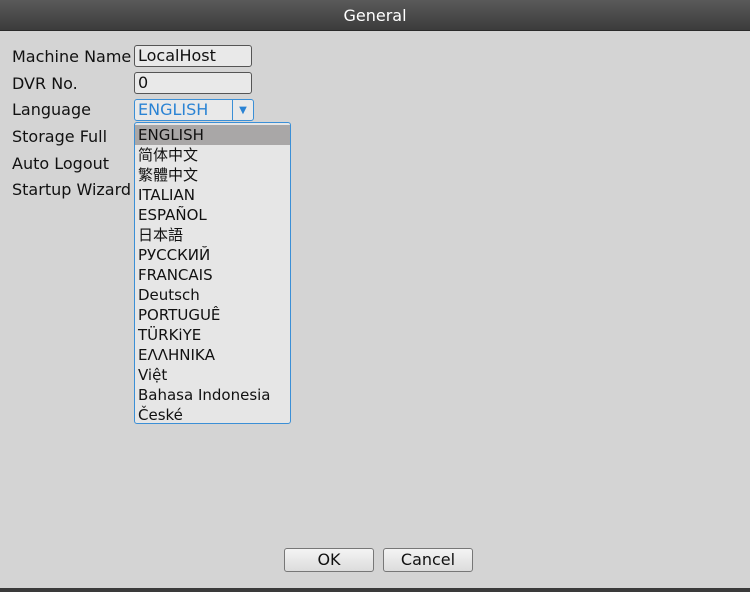  Describe the element at coordinates (45, 83) in the screenshot. I see `dvr-no-label: DVR No.` at that location.